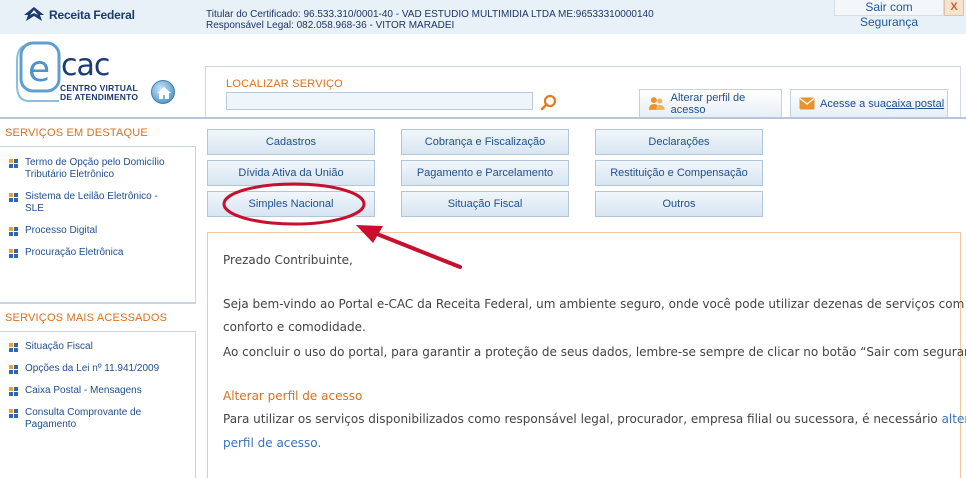 Image resolution: width=966 pixels, height=478 pixels. I want to click on welcome-text-line-2: conforto e comodidade., so click(294, 327).